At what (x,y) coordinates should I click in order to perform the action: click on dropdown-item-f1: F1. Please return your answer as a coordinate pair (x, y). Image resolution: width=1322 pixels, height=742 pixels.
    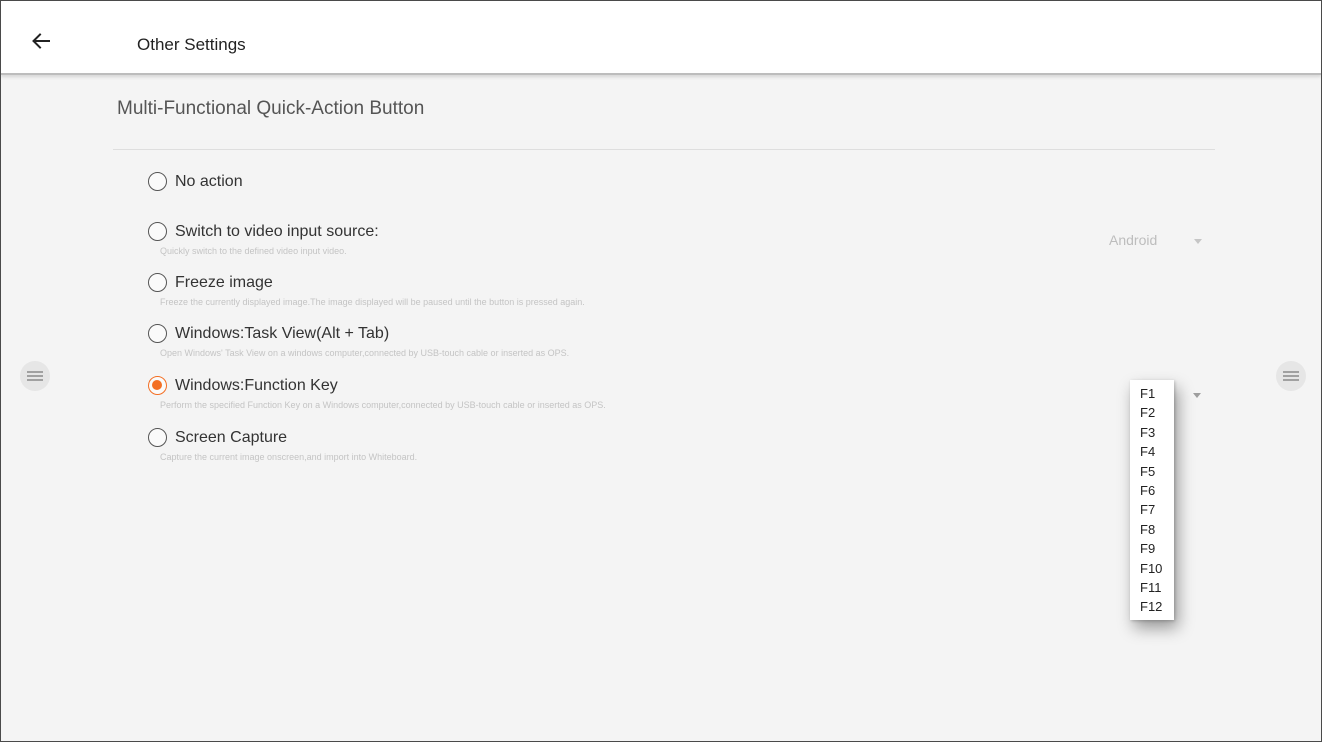
    Looking at the image, I should click on (1152, 393).